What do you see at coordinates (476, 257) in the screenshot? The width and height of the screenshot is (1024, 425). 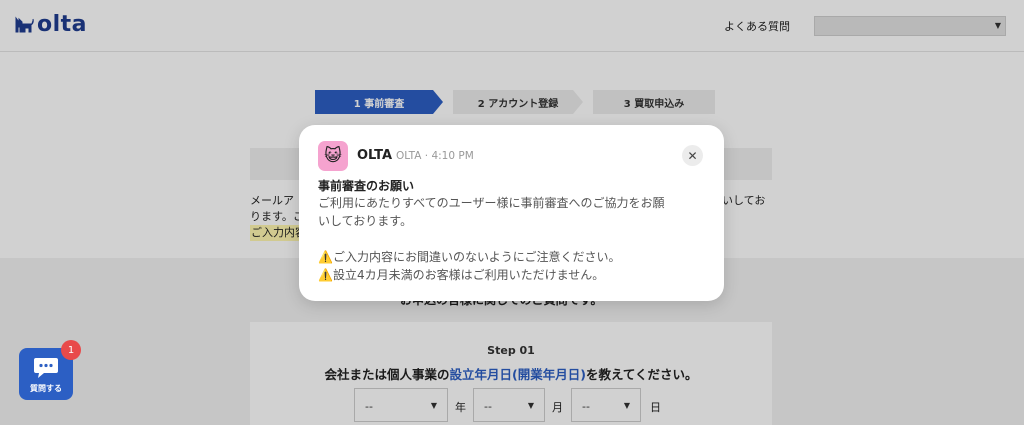 I see `warning-text-1: ご入力内容にお間違いのないようにご注意ください。` at bounding box center [476, 257].